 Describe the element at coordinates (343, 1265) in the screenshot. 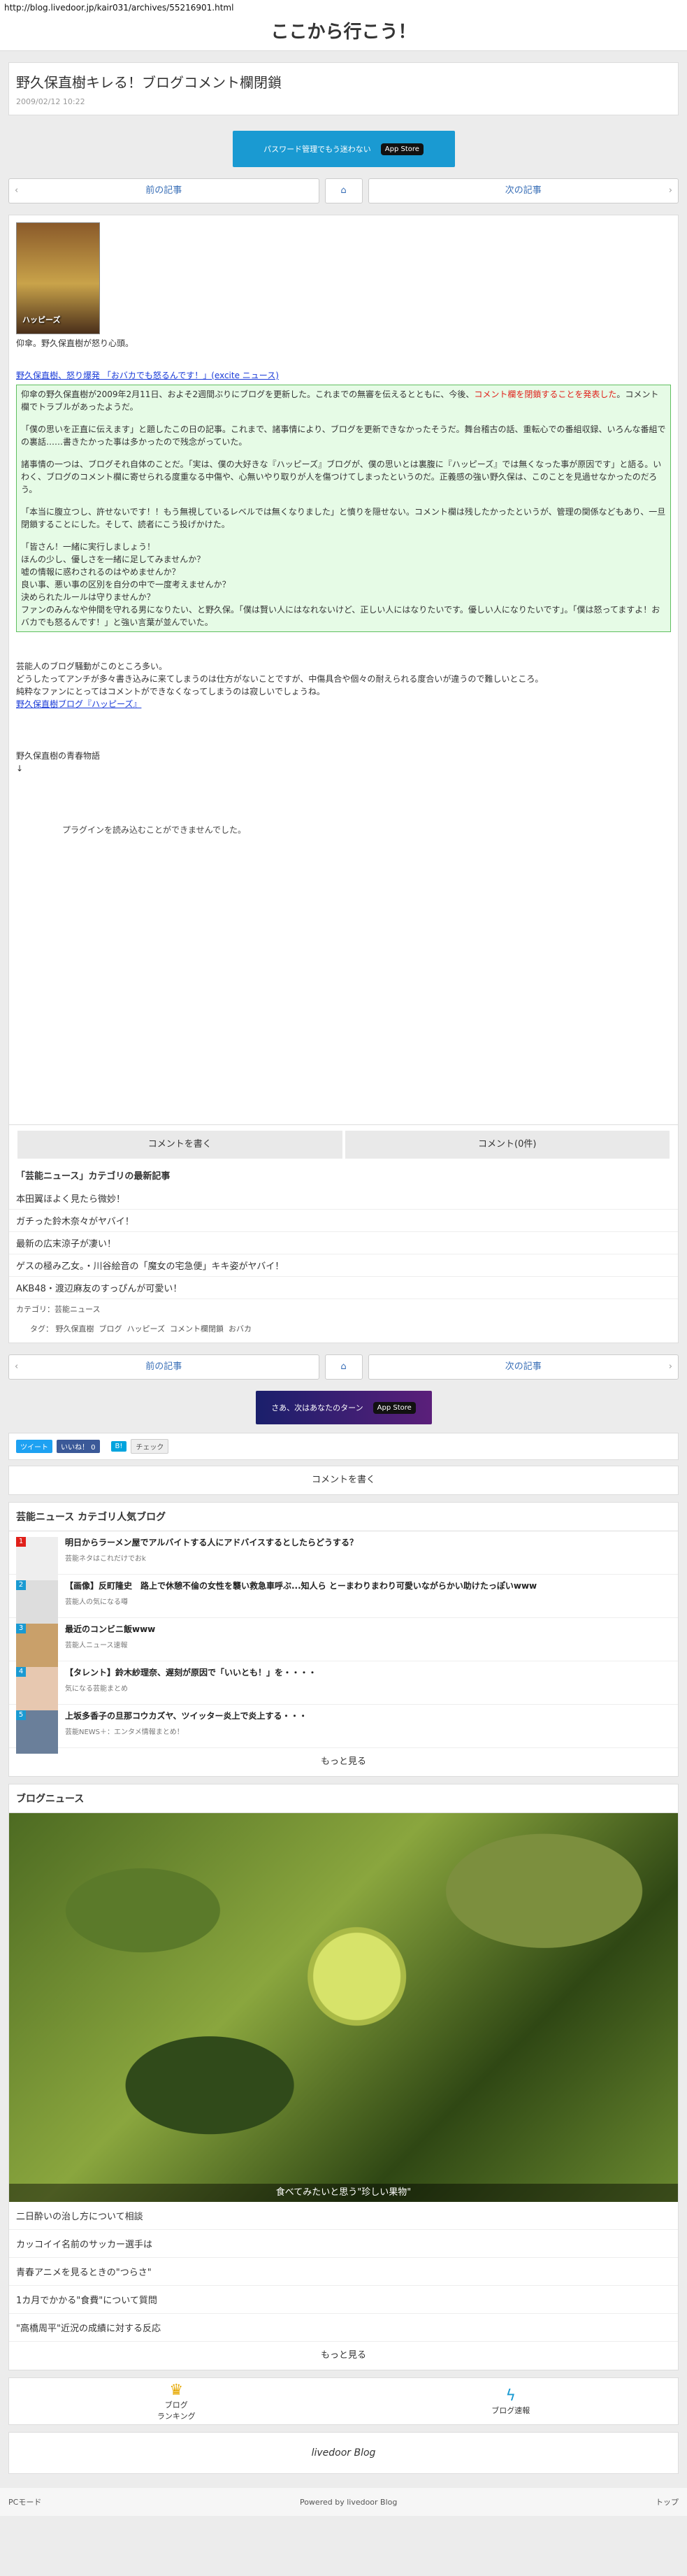

I see `list-item: ゲスの極み乙女。・川谷絵音の「魔女の宅急便」キキ姿がヤバイ！` at that location.